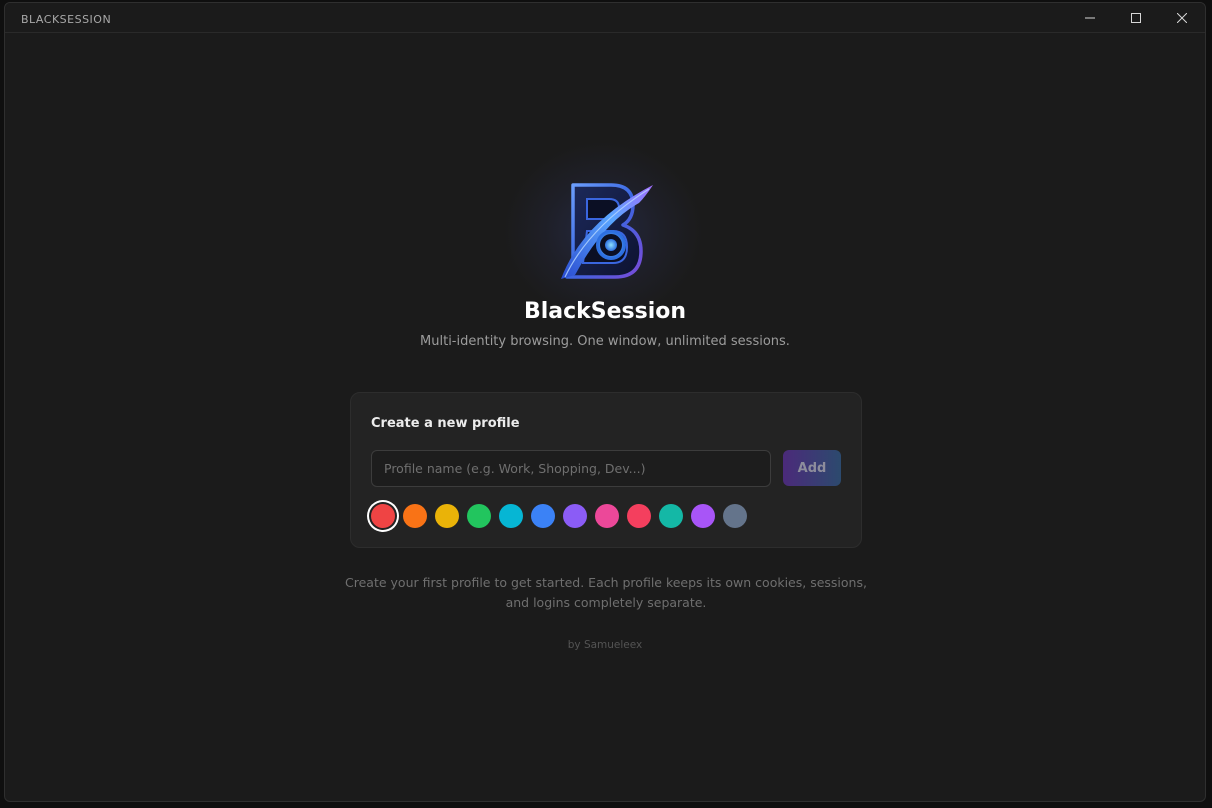 Image resolution: width=1212 pixels, height=808 pixels. What do you see at coordinates (445, 423) in the screenshot?
I see `create-profile-heading: Create a new profile` at bounding box center [445, 423].